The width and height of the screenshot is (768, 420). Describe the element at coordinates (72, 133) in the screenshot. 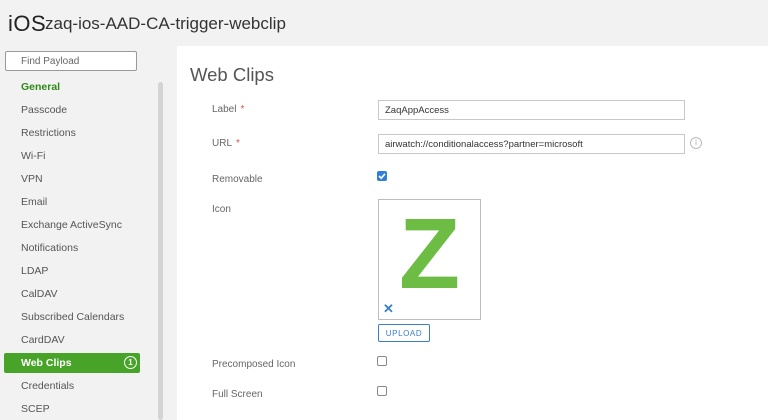

I see `sidebar-item-restrictions: Restrictions` at that location.